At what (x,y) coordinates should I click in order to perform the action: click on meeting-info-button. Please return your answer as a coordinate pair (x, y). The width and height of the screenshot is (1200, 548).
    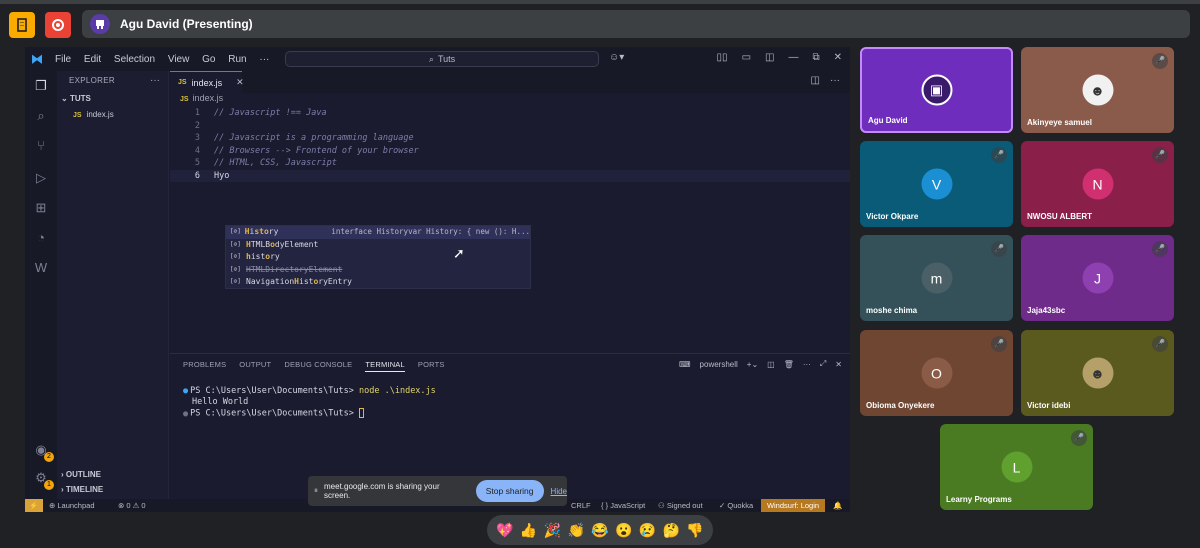
    Looking at the image, I should click on (22, 25).